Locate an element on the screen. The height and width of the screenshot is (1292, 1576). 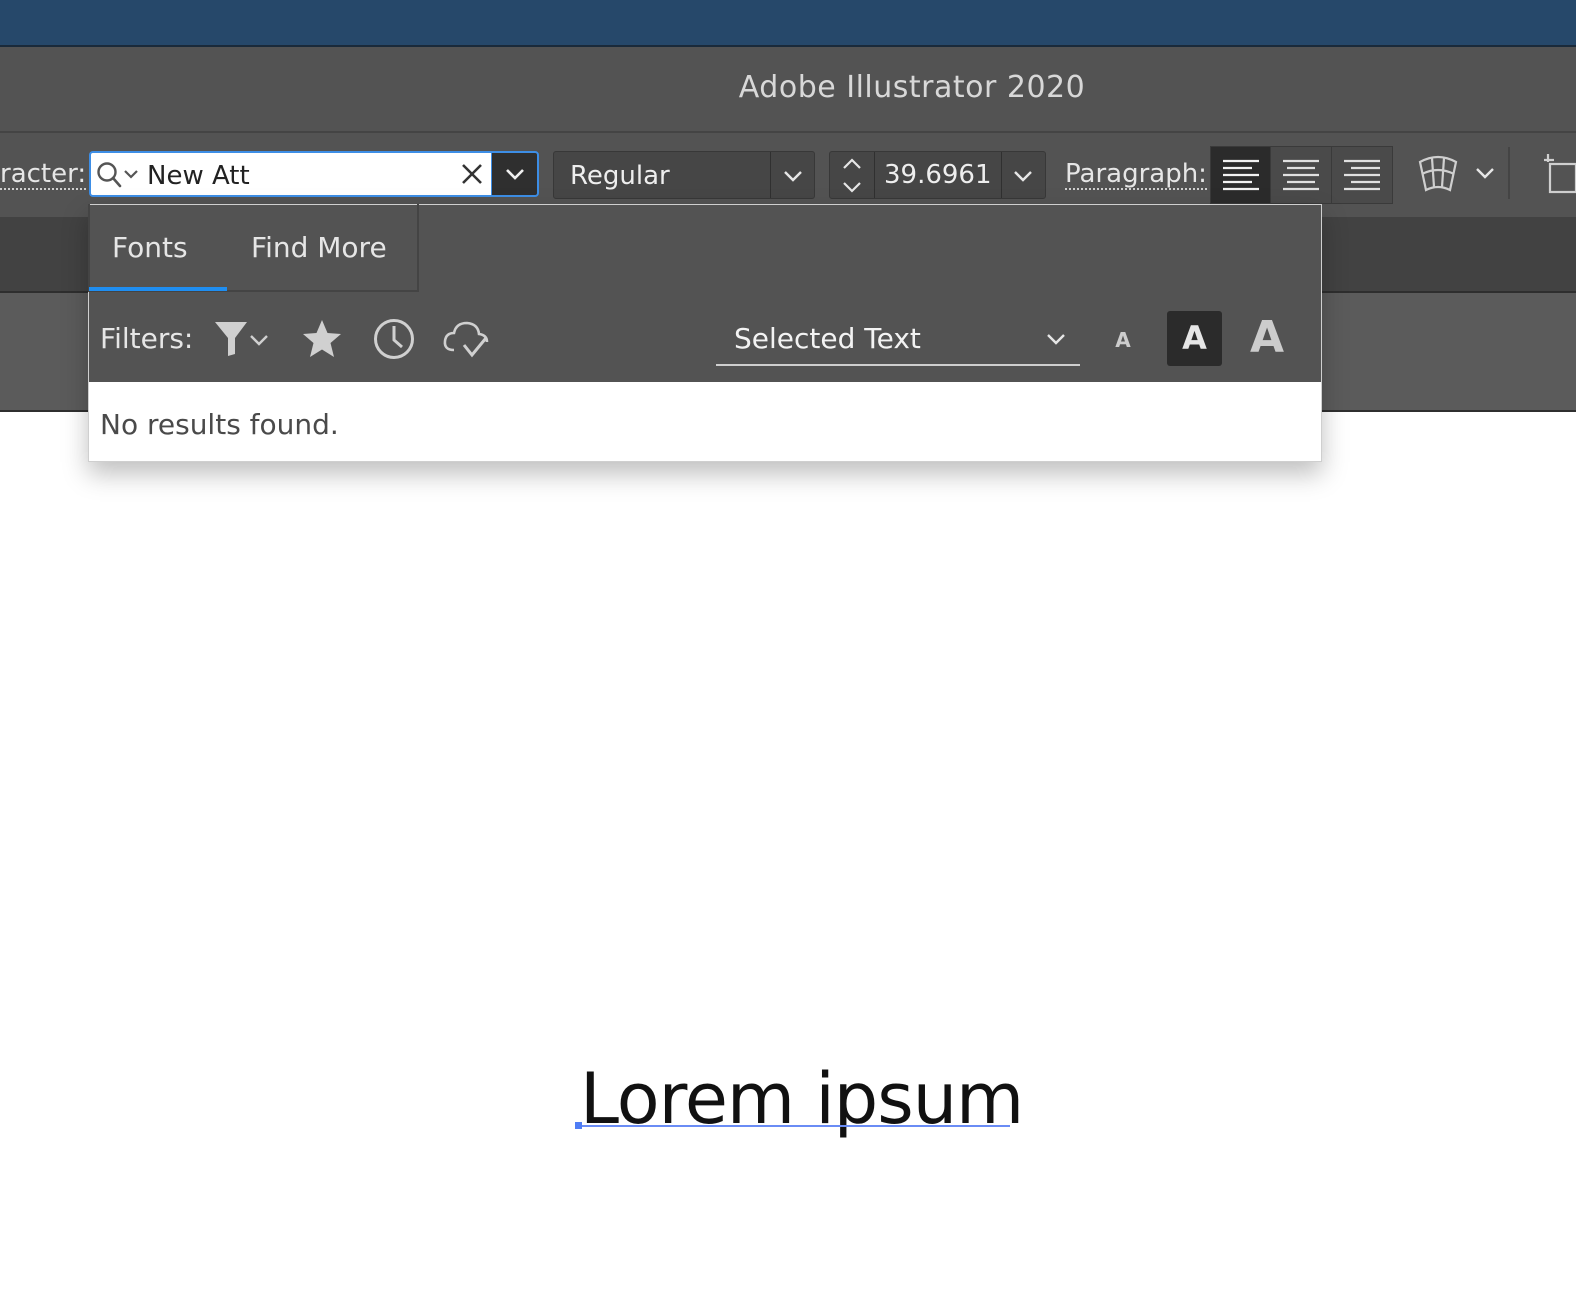
toolbar-divider is located at coordinates (1509, 173).